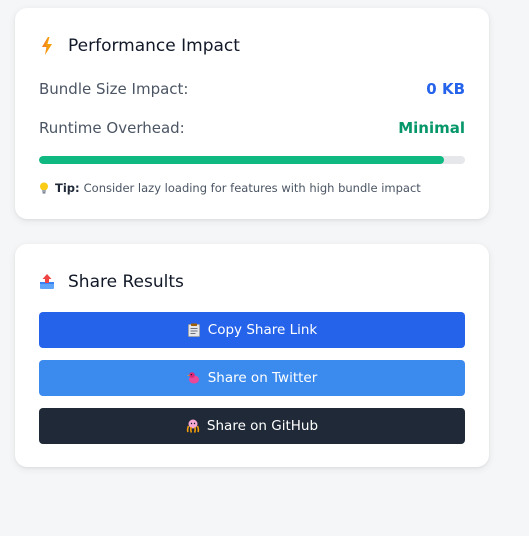  Describe the element at coordinates (262, 330) in the screenshot. I see `copy-share-link-label: Copy Share Link` at that location.